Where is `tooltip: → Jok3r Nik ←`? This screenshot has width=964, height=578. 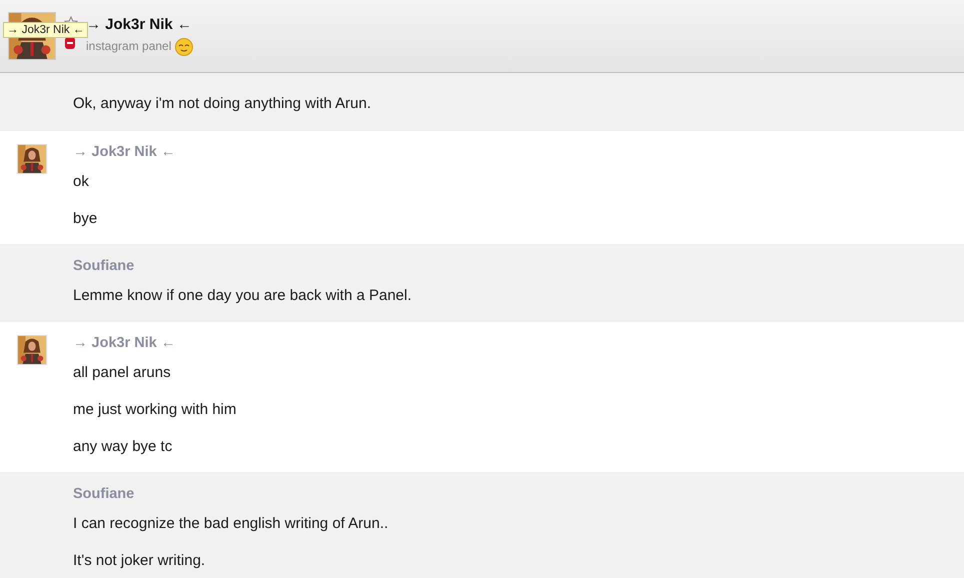 tooltip: → Jok3r Nik ← is located at coordinates (45, 30).